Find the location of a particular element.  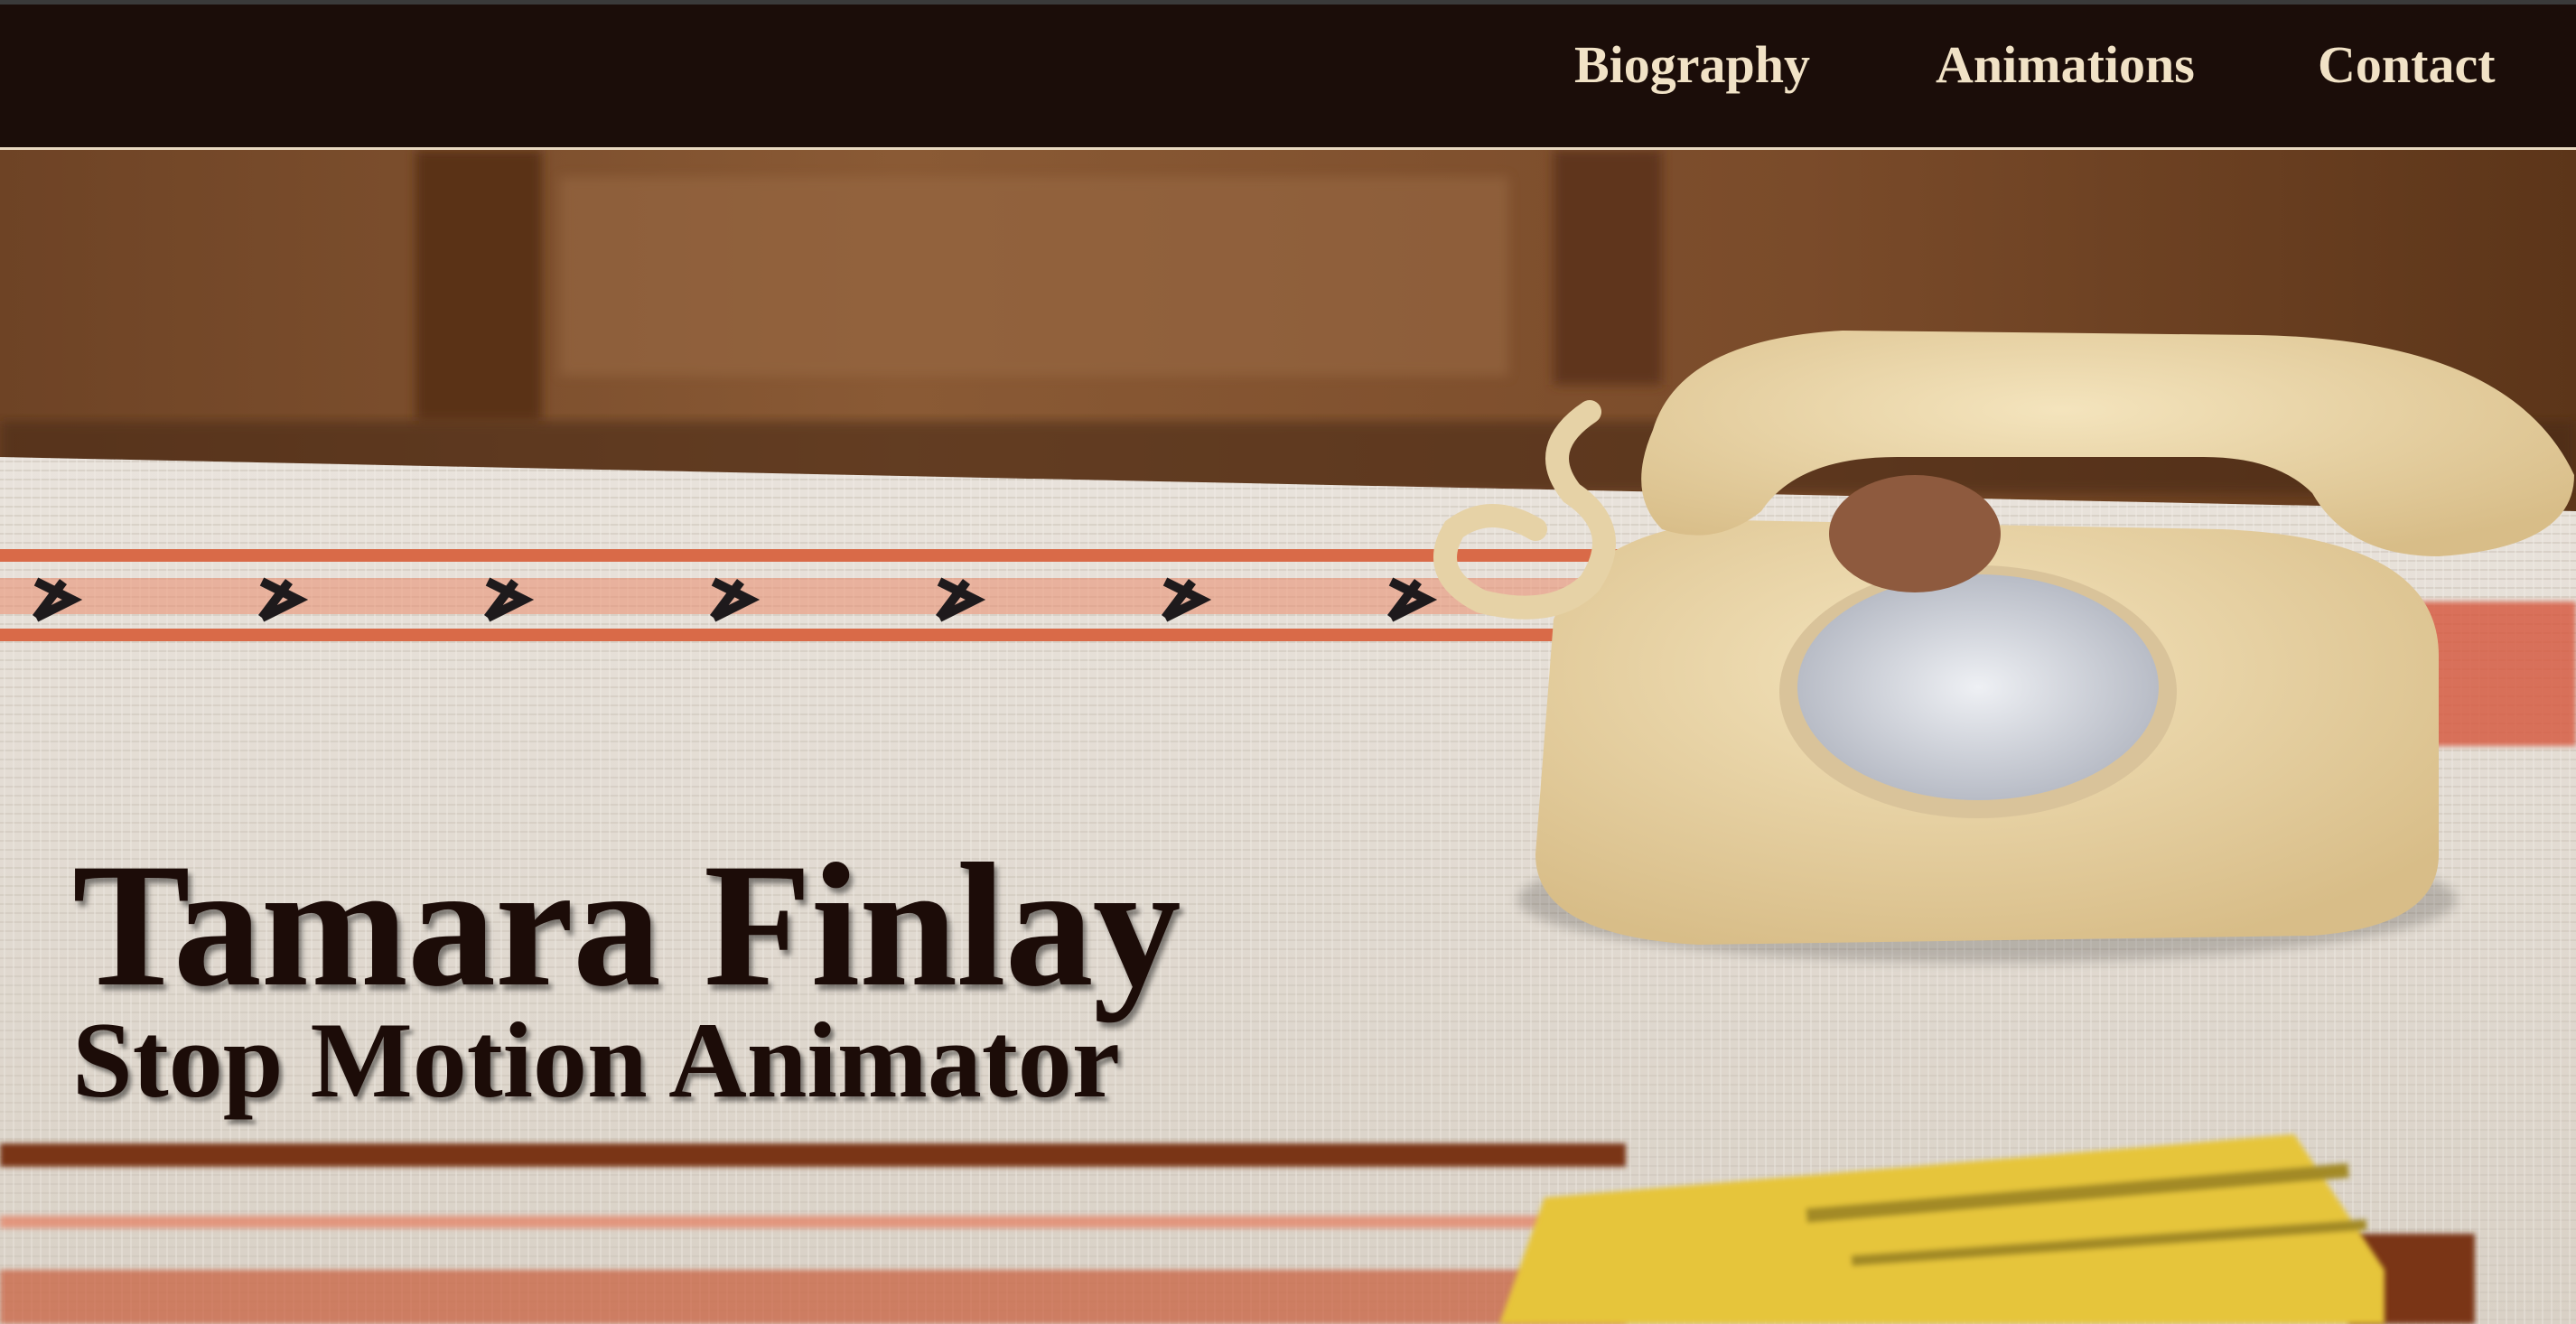

nav-link-animations: Animations is located at coordinates (2065, 65).